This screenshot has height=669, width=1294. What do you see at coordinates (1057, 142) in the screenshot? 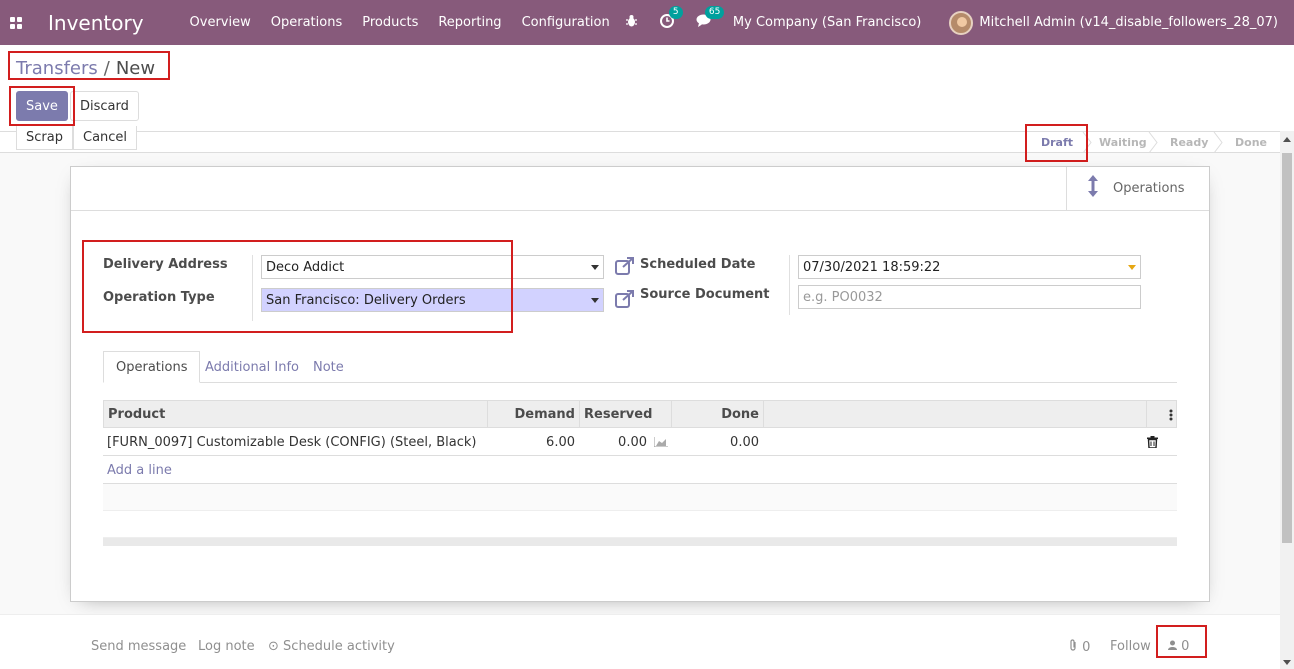
I see `stage-draft: Draft` at bounding box center [1057, 142].